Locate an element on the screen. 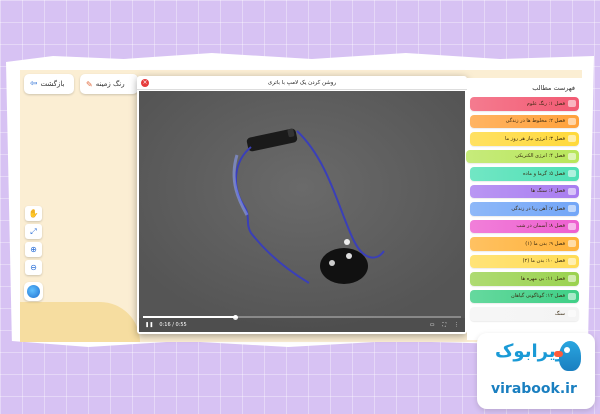  toc-item: فصل ۸: آسمان در شب is located at coordinates (524, 226).